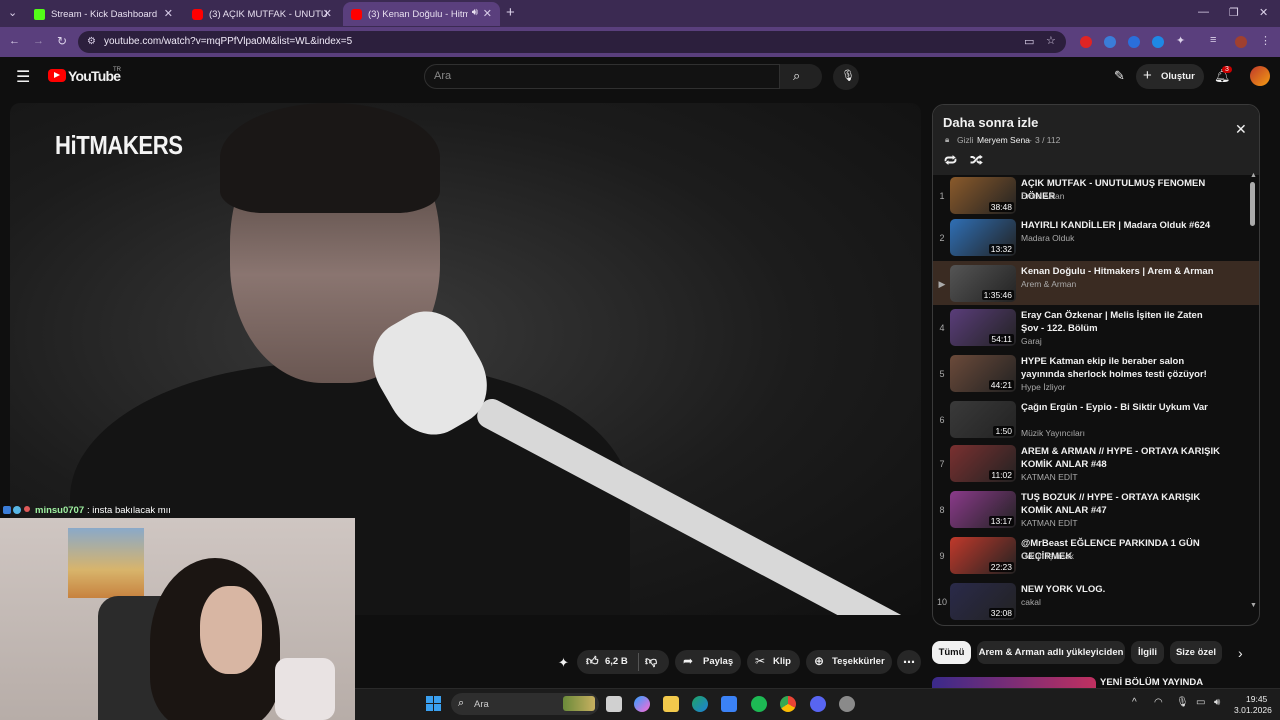 The image size is (1280, 720). I want to click on scroll-down-icon: ▼, so click(1253, 605).